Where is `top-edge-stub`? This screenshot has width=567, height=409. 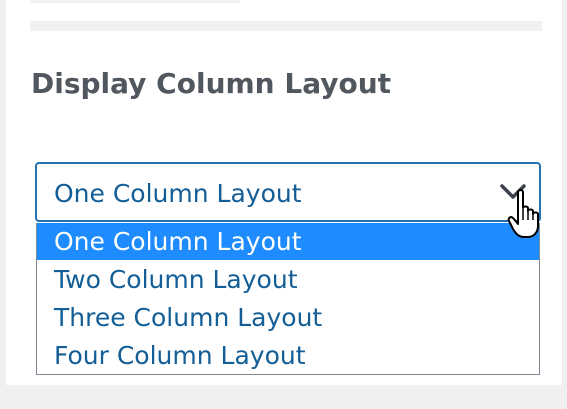 top-edge-stub is located at coordinates (135, 1).